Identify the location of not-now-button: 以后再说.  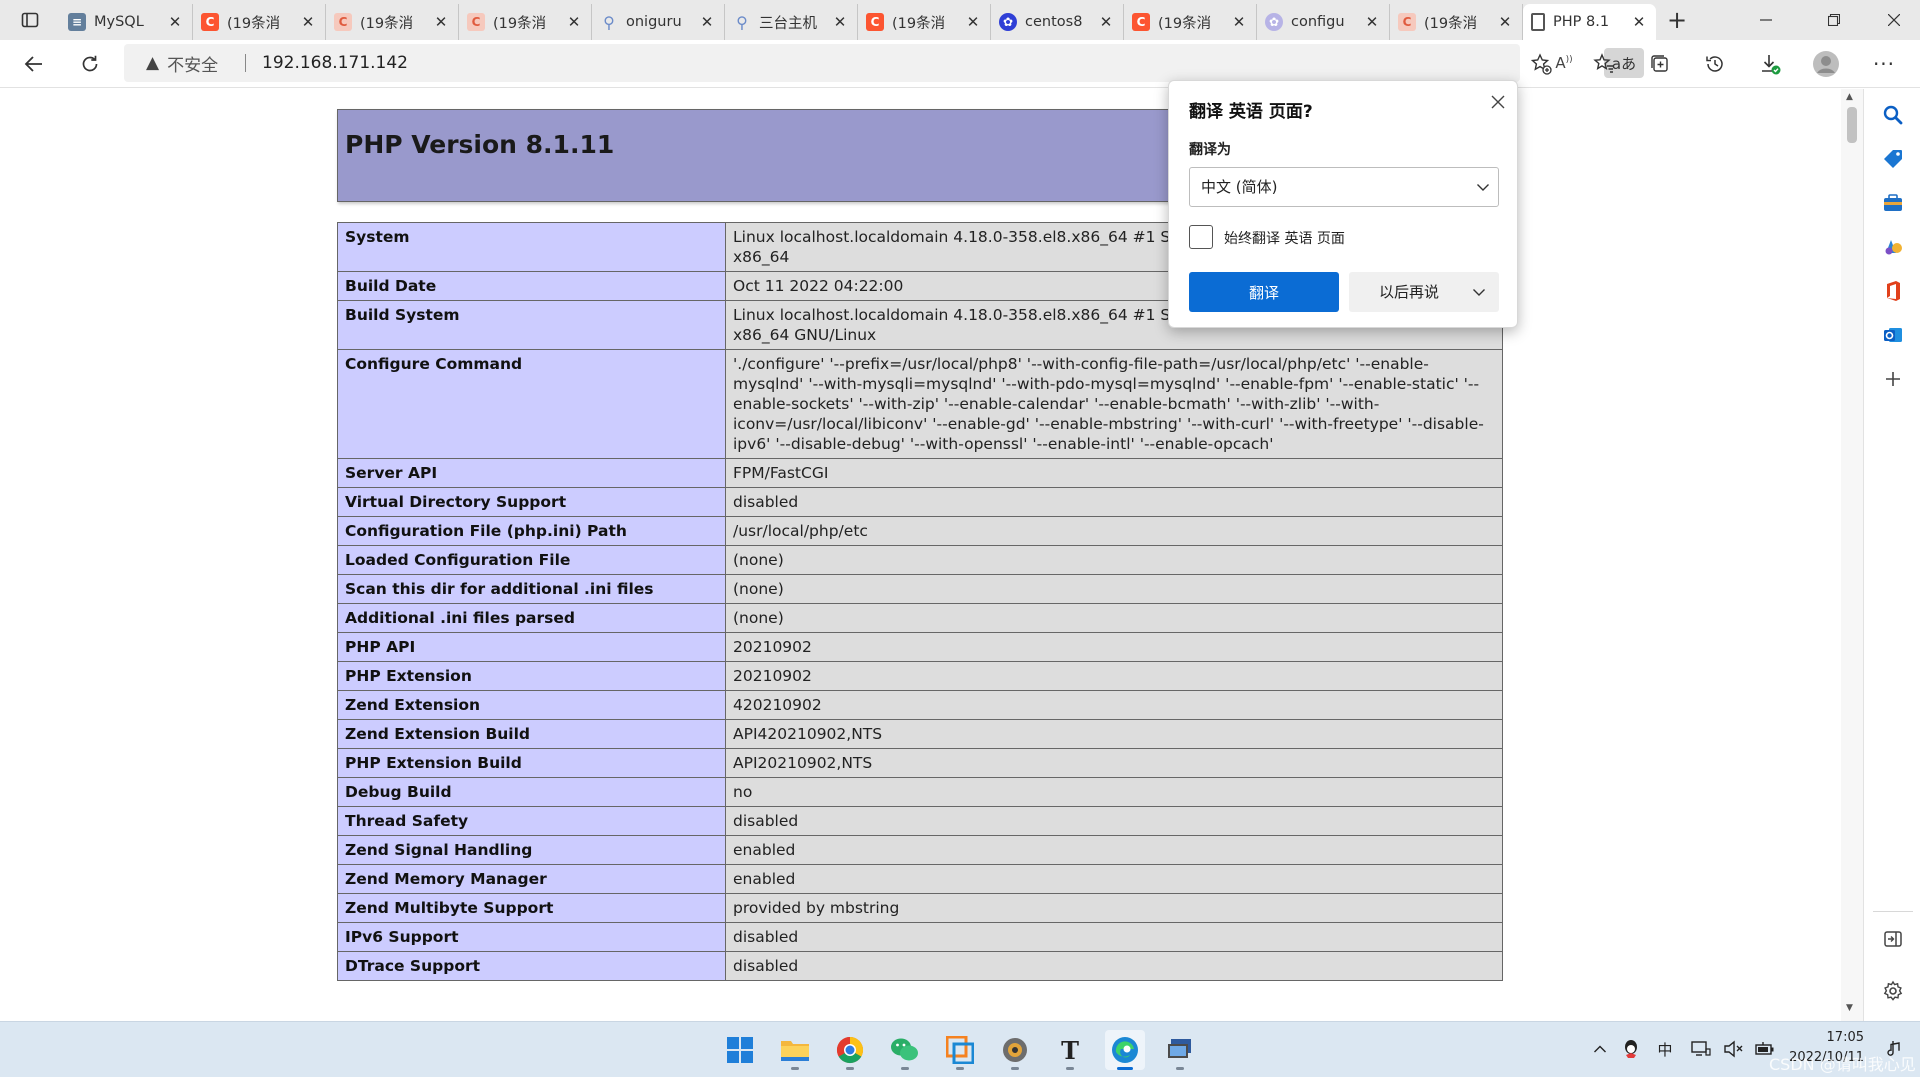
(1424, 292).